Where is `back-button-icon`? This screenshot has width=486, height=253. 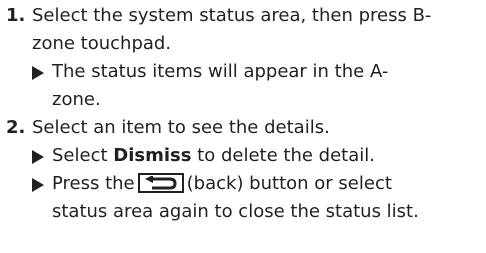
back-button-icon is located at coordinates (160, 183).